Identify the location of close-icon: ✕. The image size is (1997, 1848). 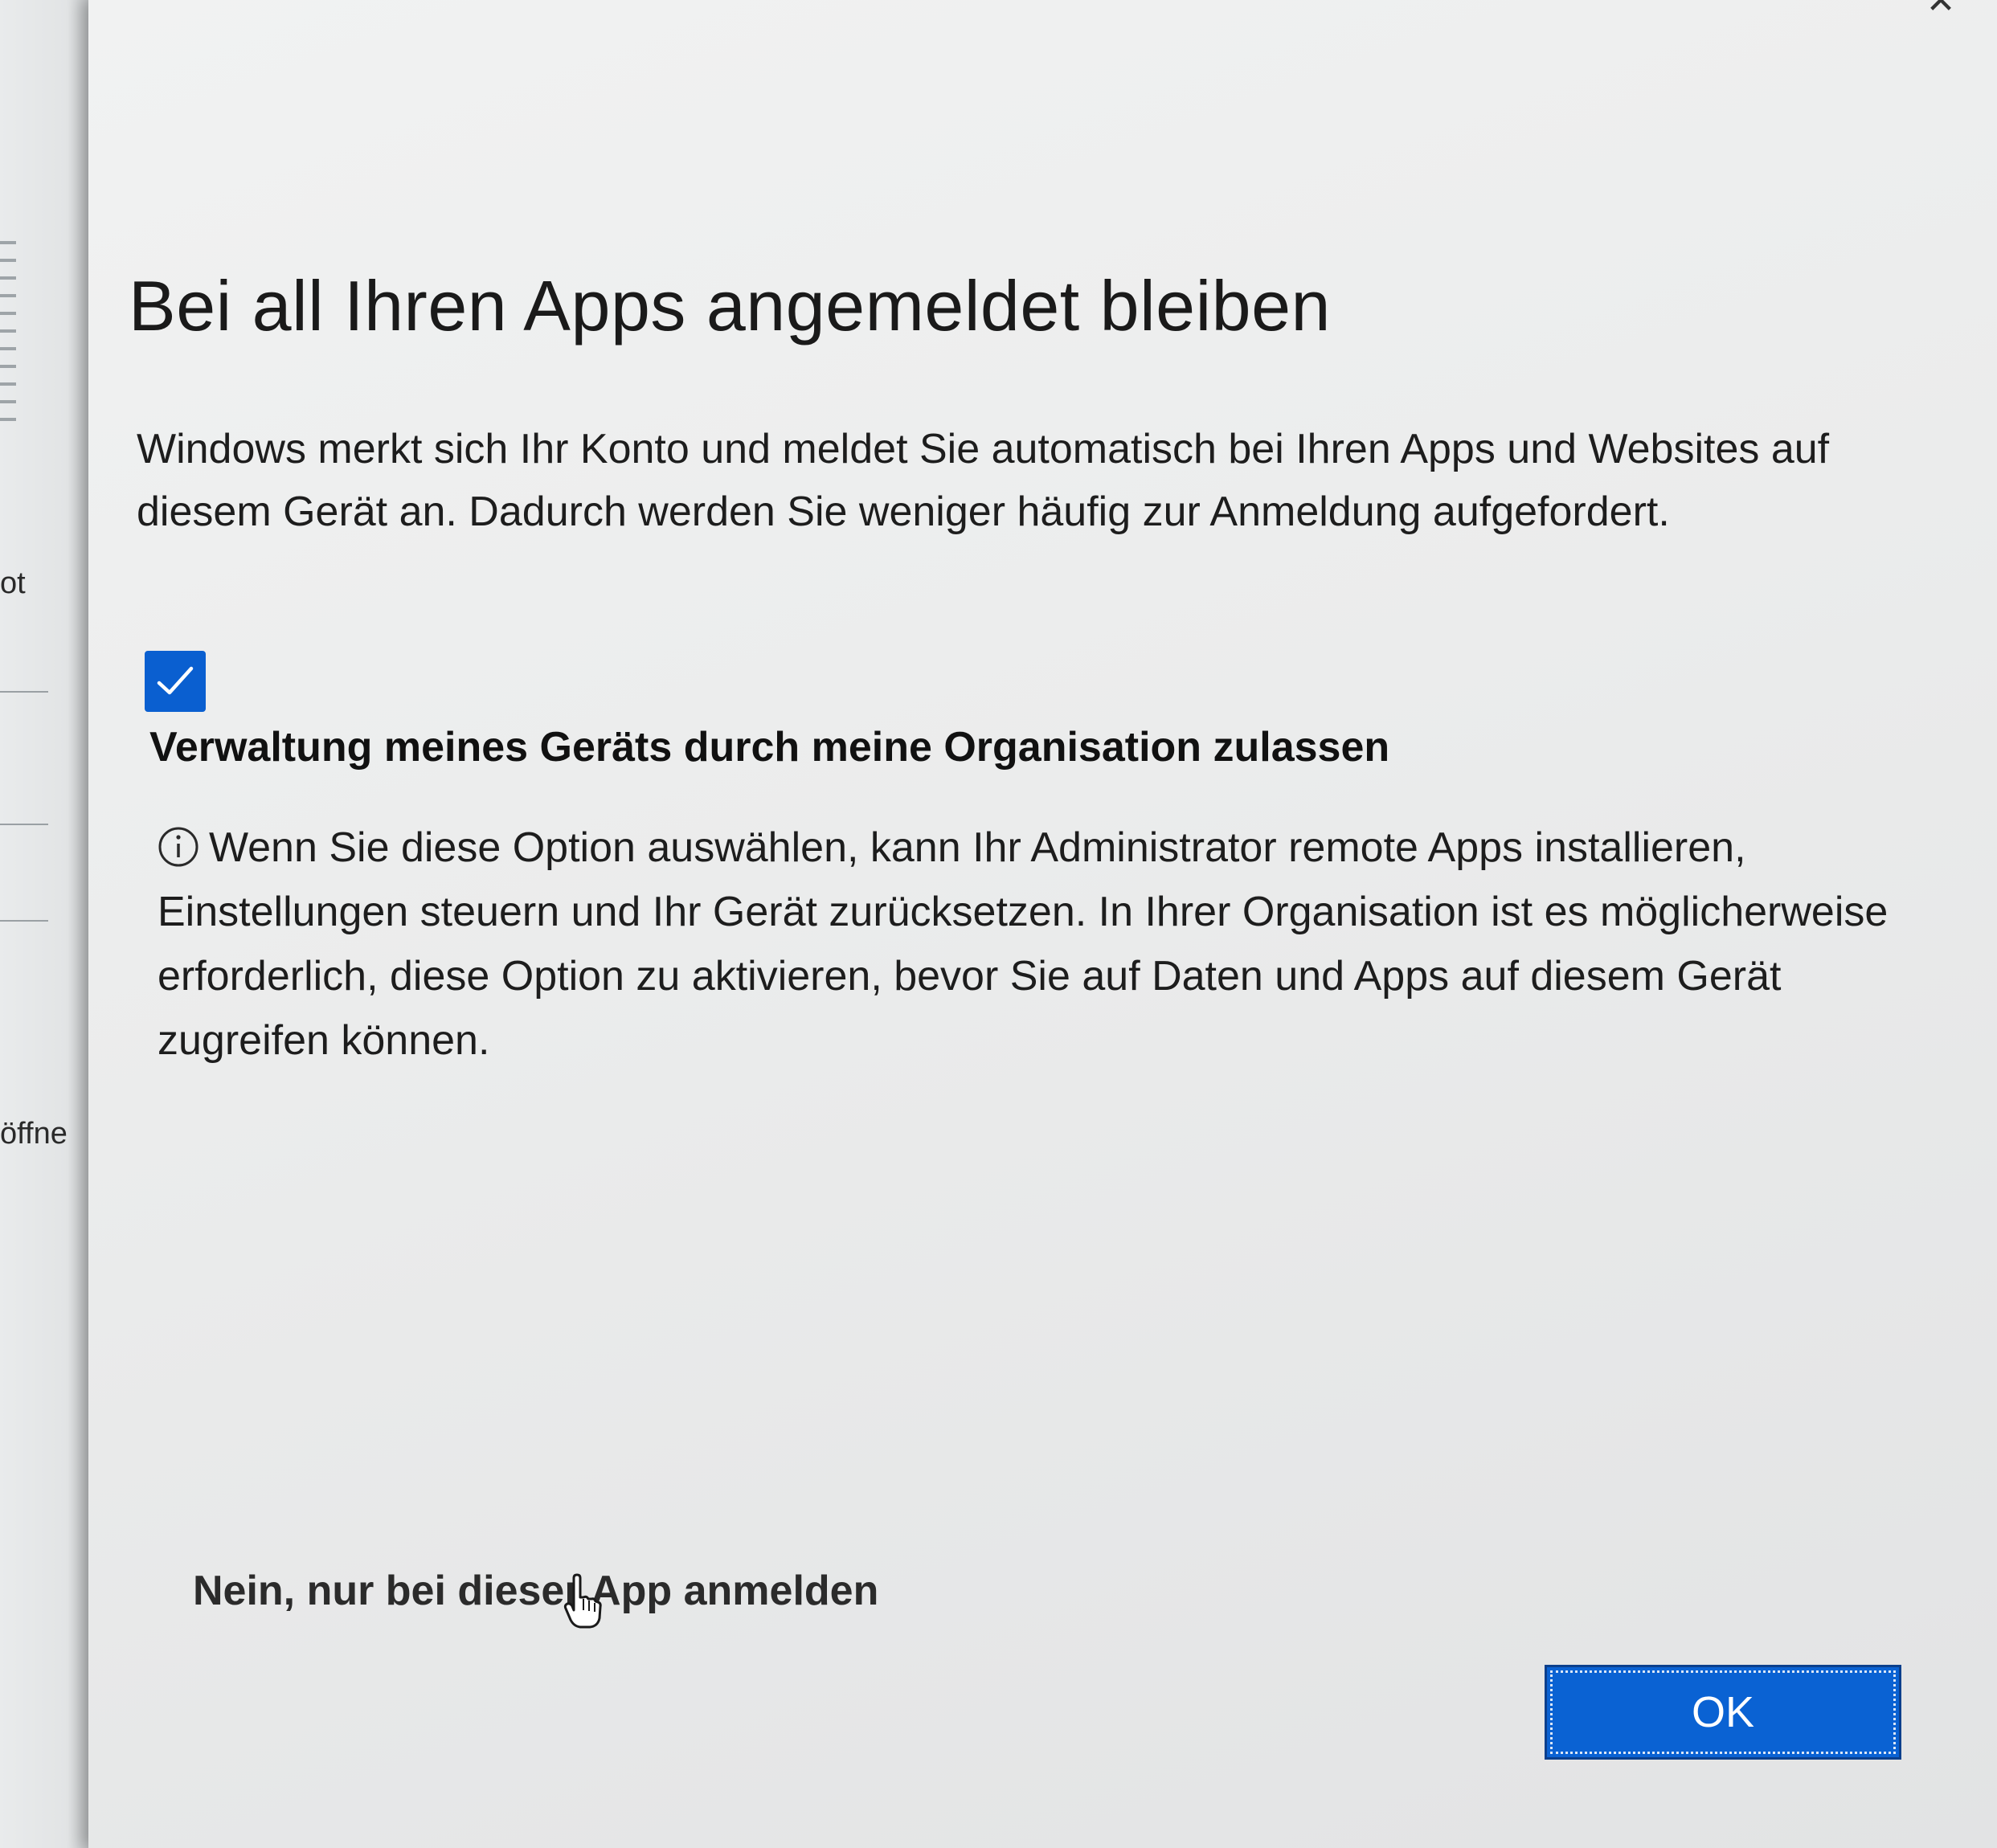
(1941, 9).